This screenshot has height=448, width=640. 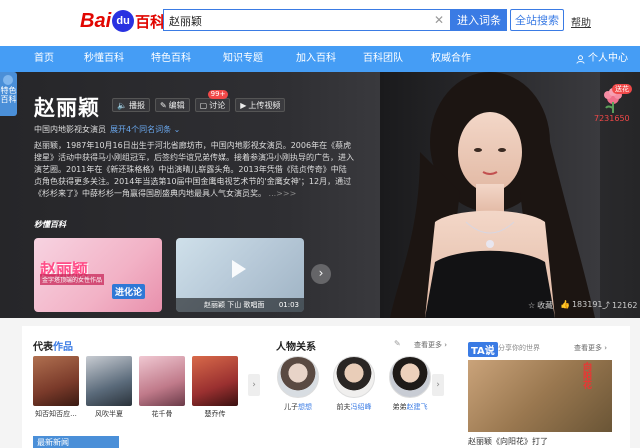 I want to click on nav-item-miaodong: 秒懂百科, so click(x=104, y=59).